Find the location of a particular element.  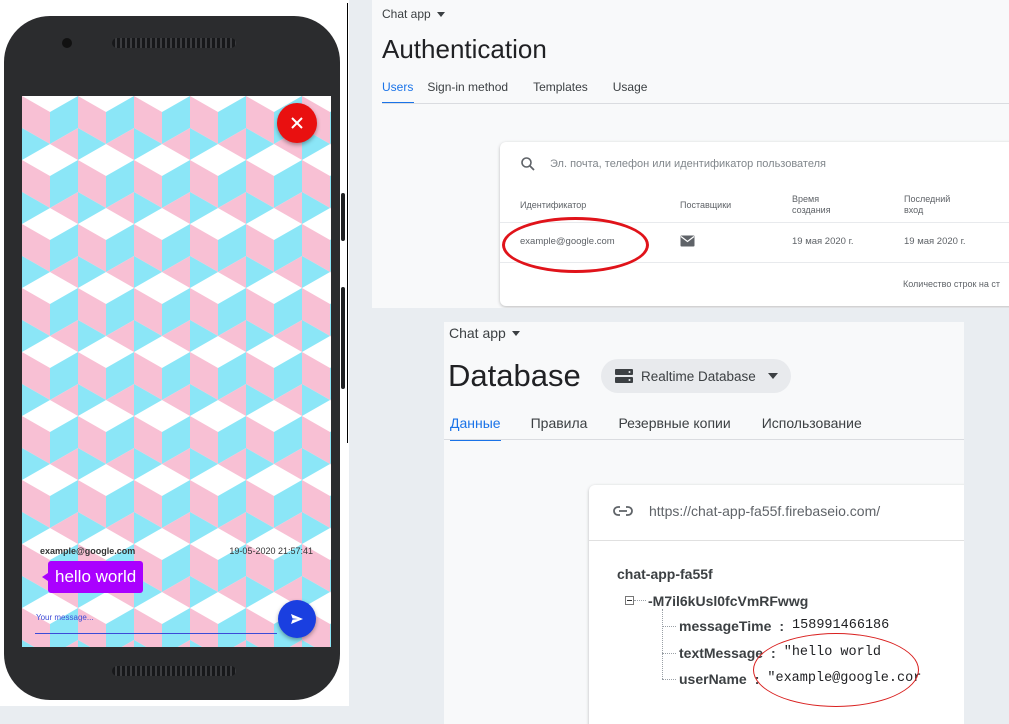

send-button is located at coordinates (297, 619).